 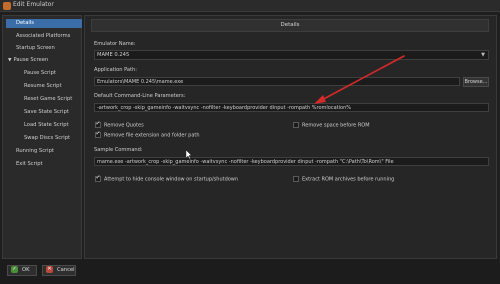 What do you see at coordinates (250, 271) in the screenshot?
I see `dialog-footer: ✓ OK ✕ Cancel` at bounding box center [250, 271].